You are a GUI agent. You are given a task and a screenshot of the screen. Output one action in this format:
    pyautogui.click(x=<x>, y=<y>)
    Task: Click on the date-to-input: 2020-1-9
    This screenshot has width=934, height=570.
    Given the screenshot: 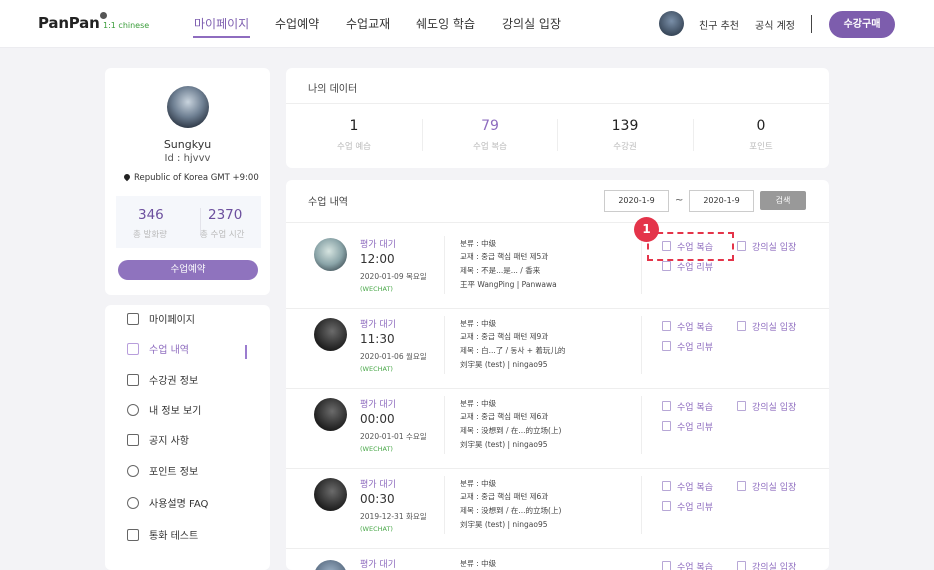 What is the action you would take?
    pyautogui.click(x=721, y=201)
    